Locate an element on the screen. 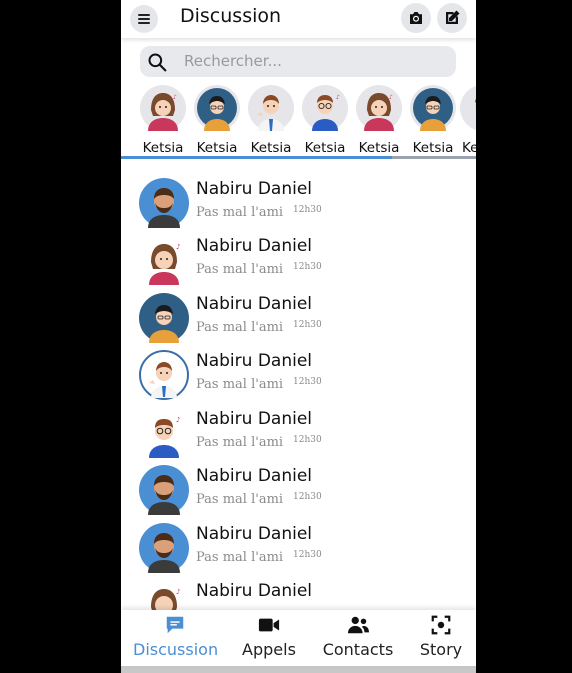 This screenshot has height=673, width=572. edit-icon is located at coordinates (452, 18).